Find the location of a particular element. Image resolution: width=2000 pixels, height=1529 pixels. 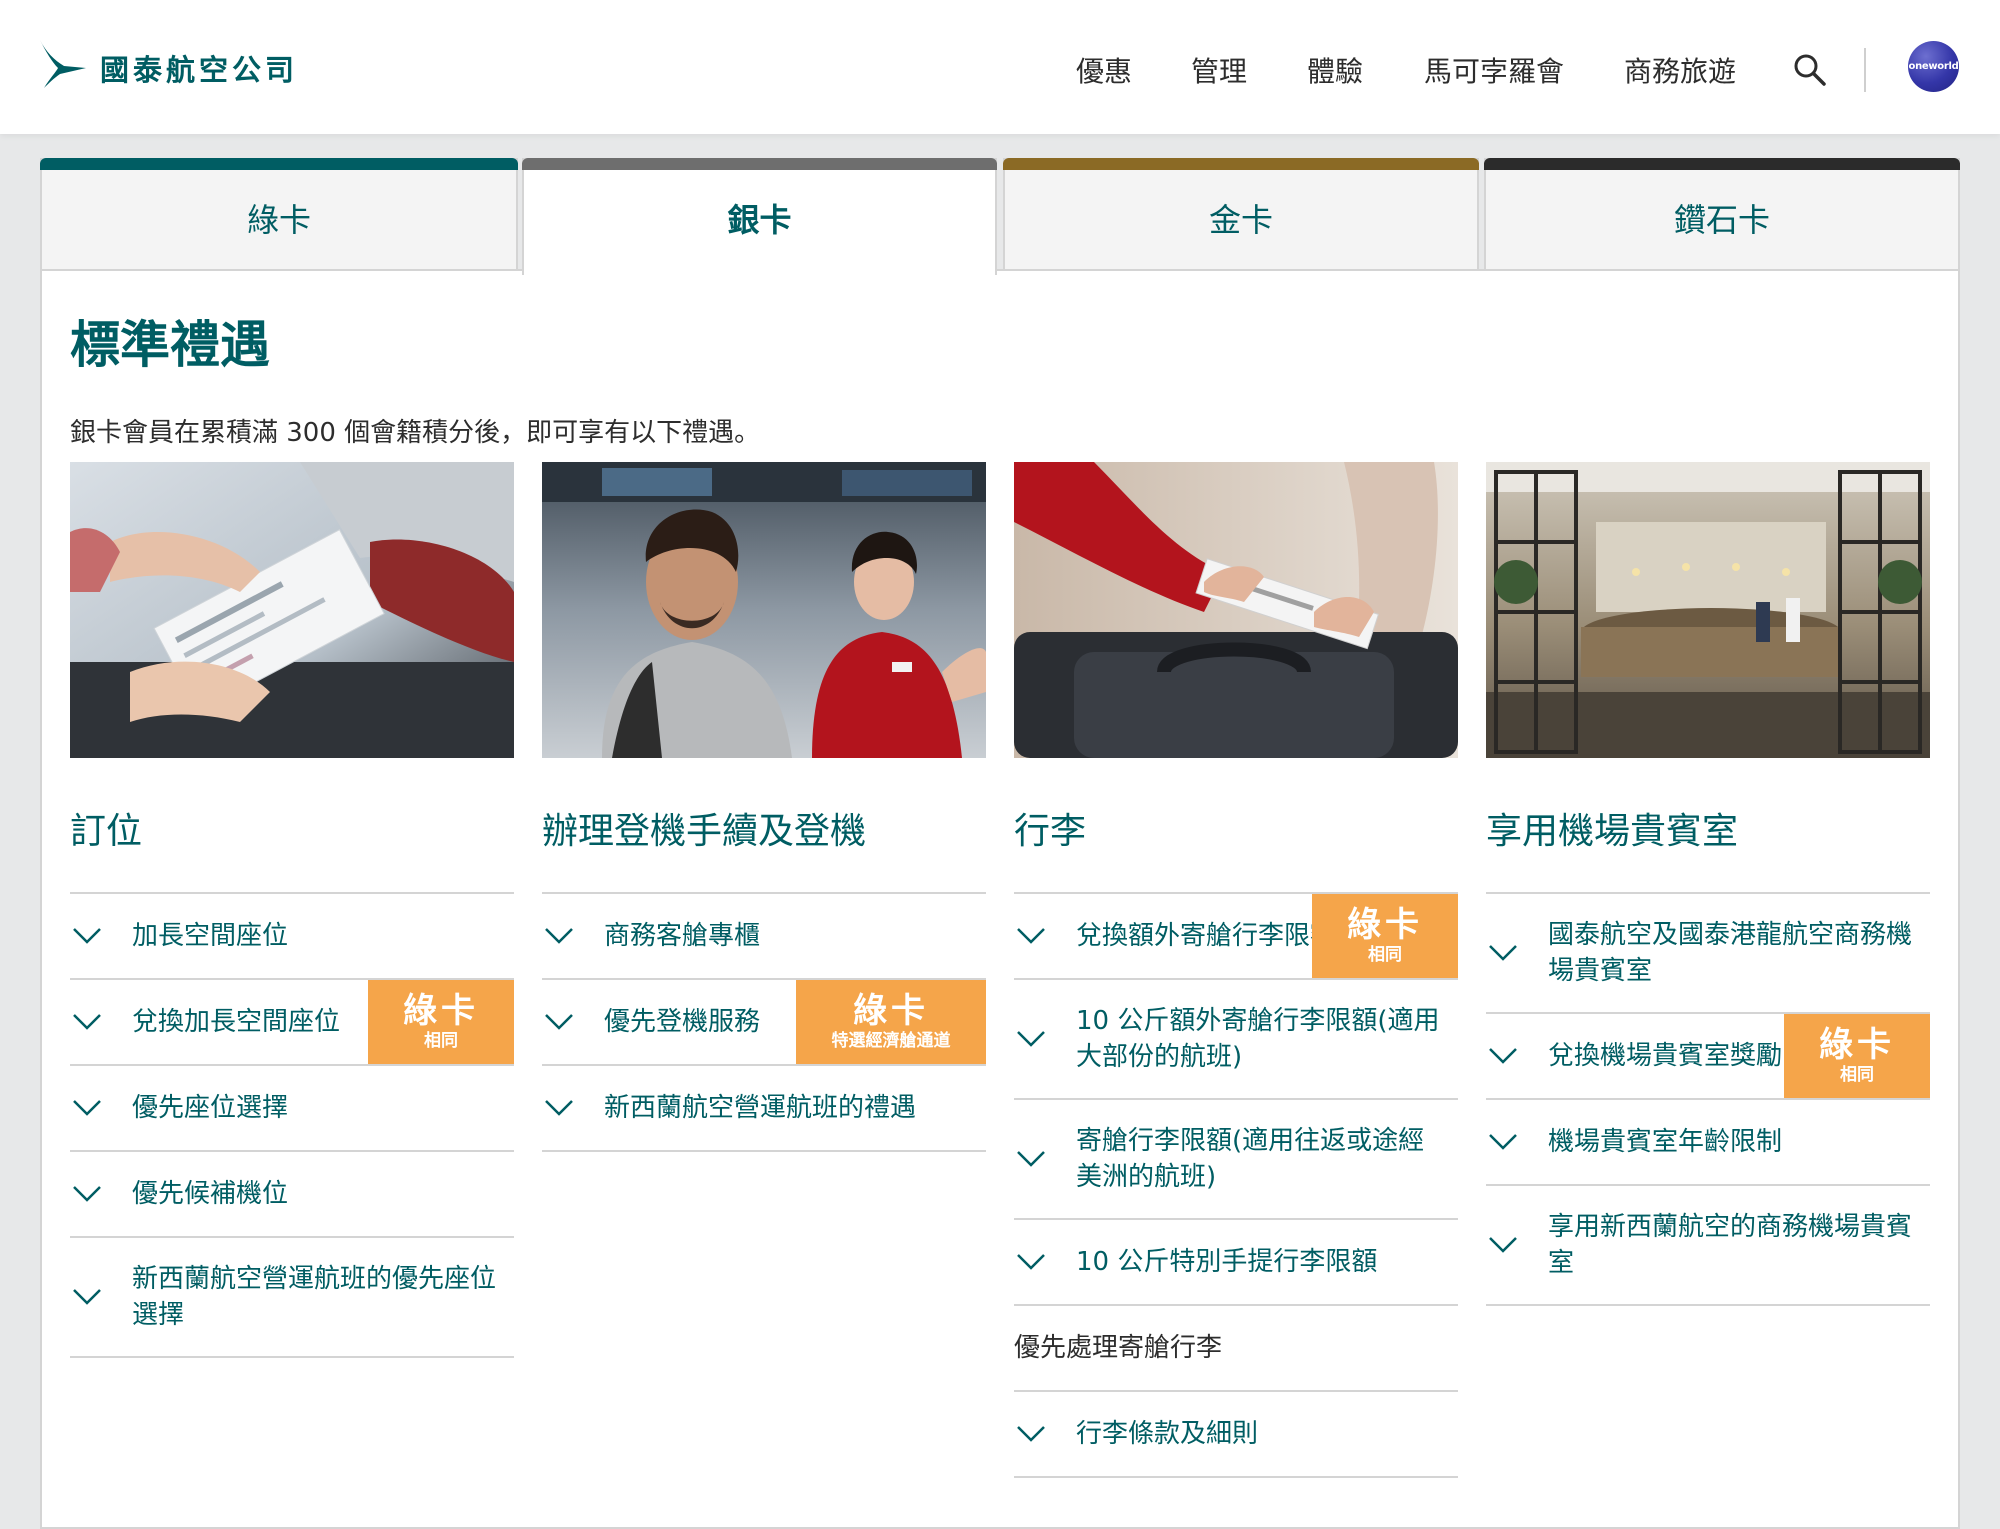

benefit-label: 新西蘭航空營運航班的禮遇 is located at coordinates (760, 1108).